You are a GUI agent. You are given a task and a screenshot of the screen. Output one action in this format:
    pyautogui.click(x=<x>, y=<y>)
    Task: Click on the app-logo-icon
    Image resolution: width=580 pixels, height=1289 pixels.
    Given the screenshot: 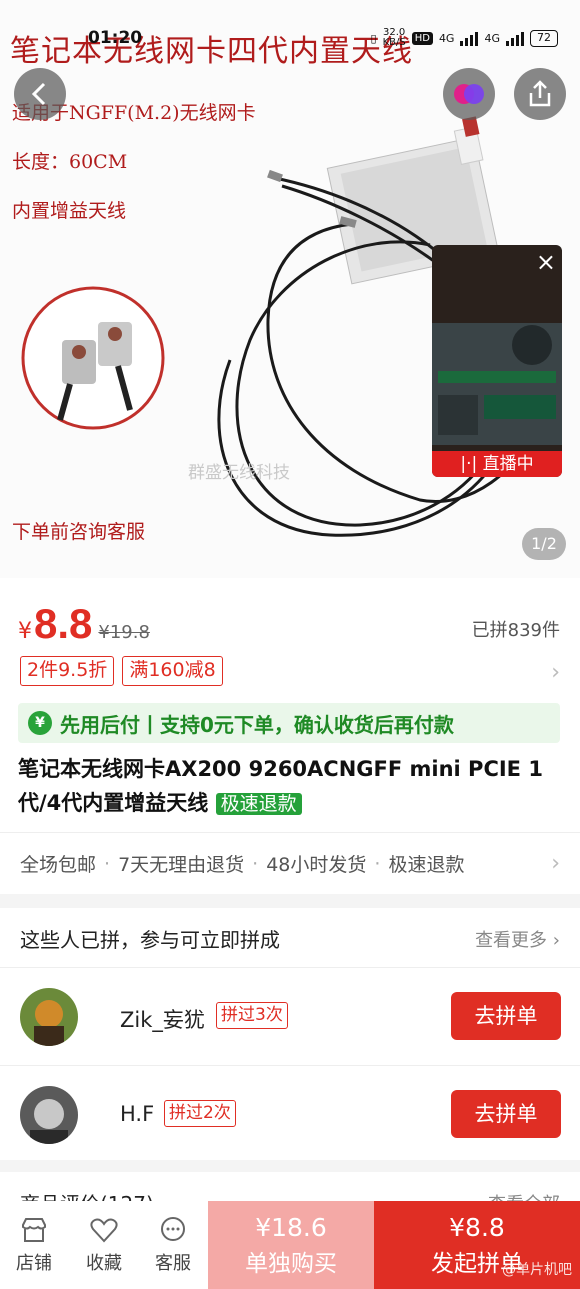 What is the action you would take?
    pyautogui.click(x=469, y=94)
    